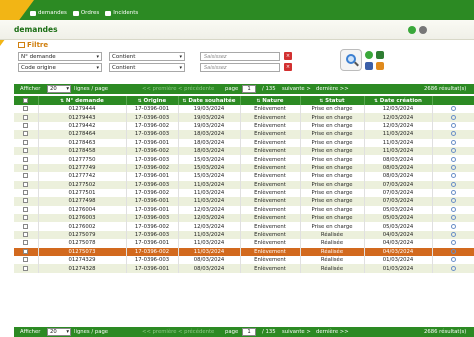  Describe the element at coordinates (147, 56) in the screenshot. I see `filter-operator-select-1: Contient ▾` at that location.